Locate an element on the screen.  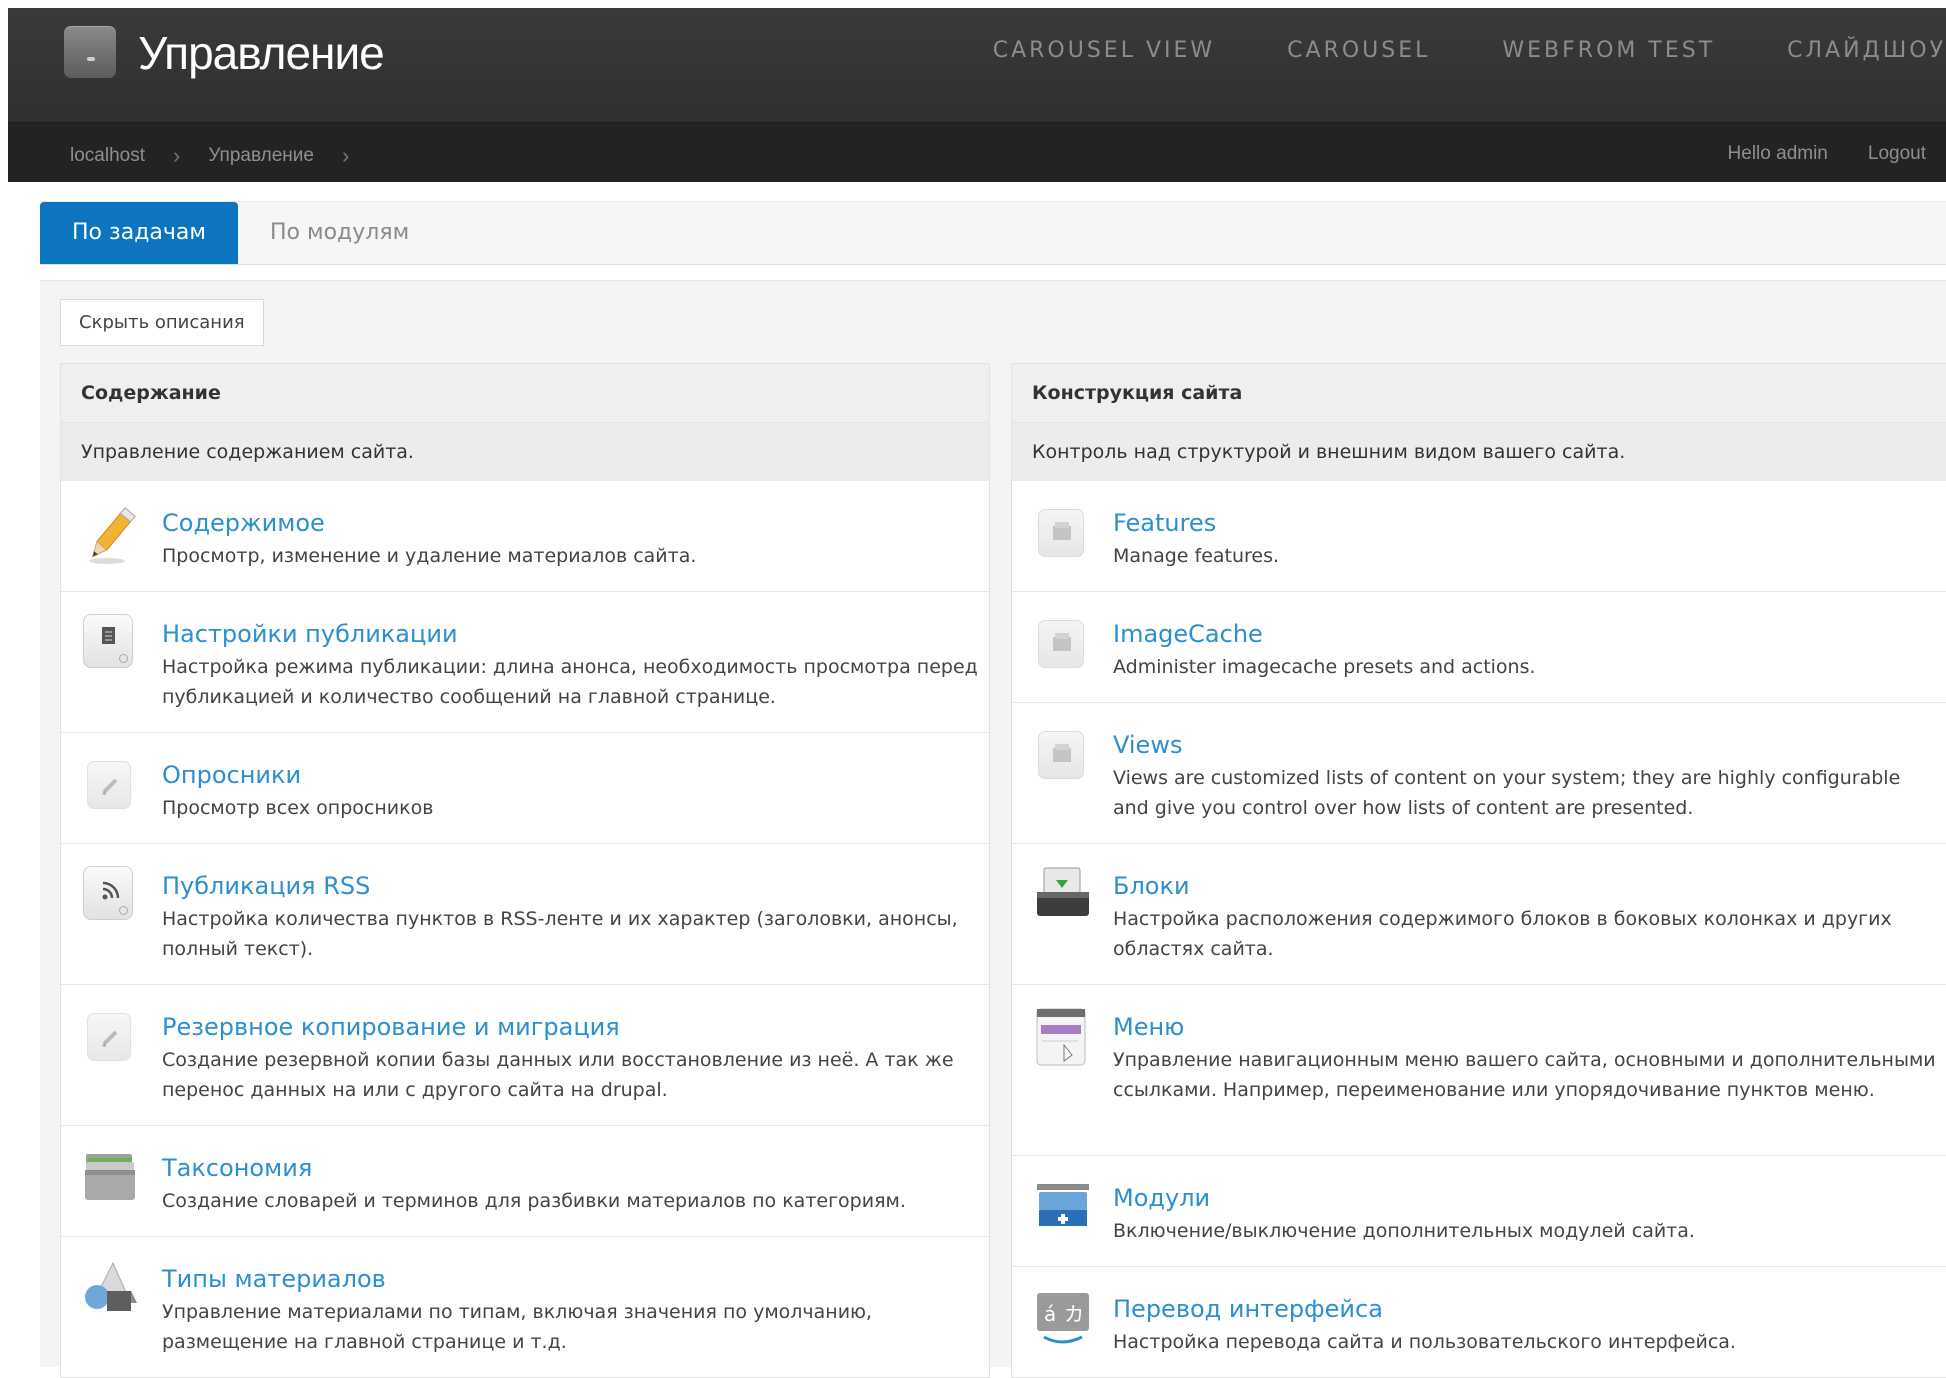
site-logo-icon is located at coordinates (90, 52).